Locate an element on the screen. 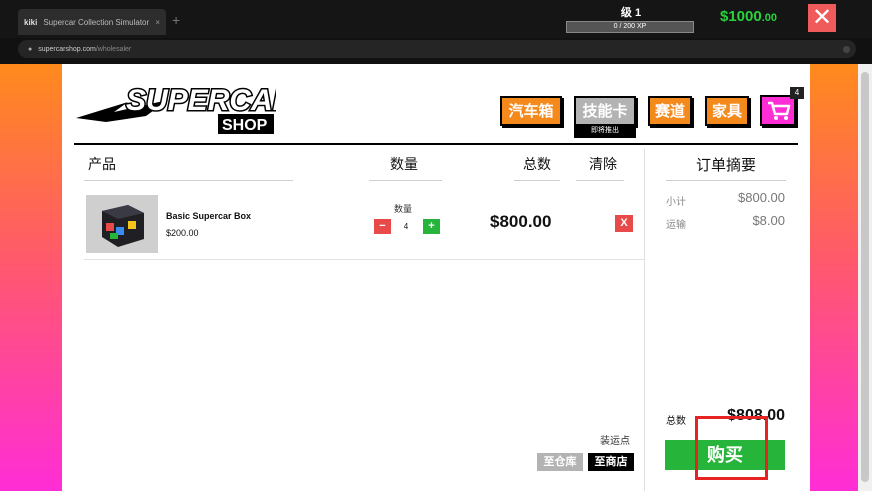  nav-track-button: 赛道 is located at coordinates (670, 111).